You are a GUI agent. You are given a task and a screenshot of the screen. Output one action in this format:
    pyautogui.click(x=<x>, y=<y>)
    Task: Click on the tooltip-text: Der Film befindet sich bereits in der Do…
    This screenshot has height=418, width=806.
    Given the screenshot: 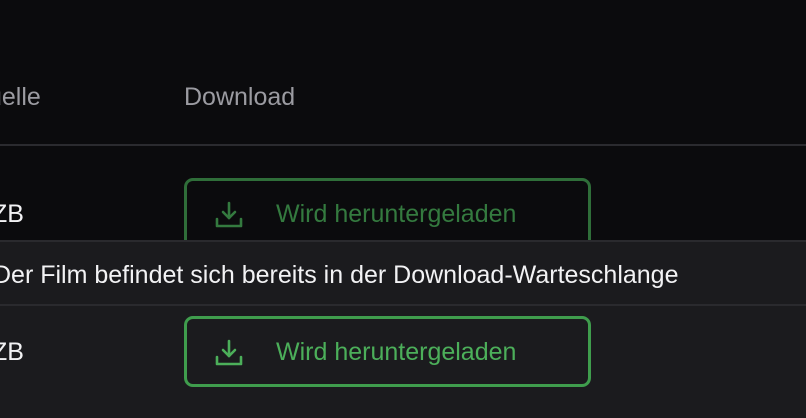 What is the action you would take?
    pyautogui.click(x=339, y=275)
    